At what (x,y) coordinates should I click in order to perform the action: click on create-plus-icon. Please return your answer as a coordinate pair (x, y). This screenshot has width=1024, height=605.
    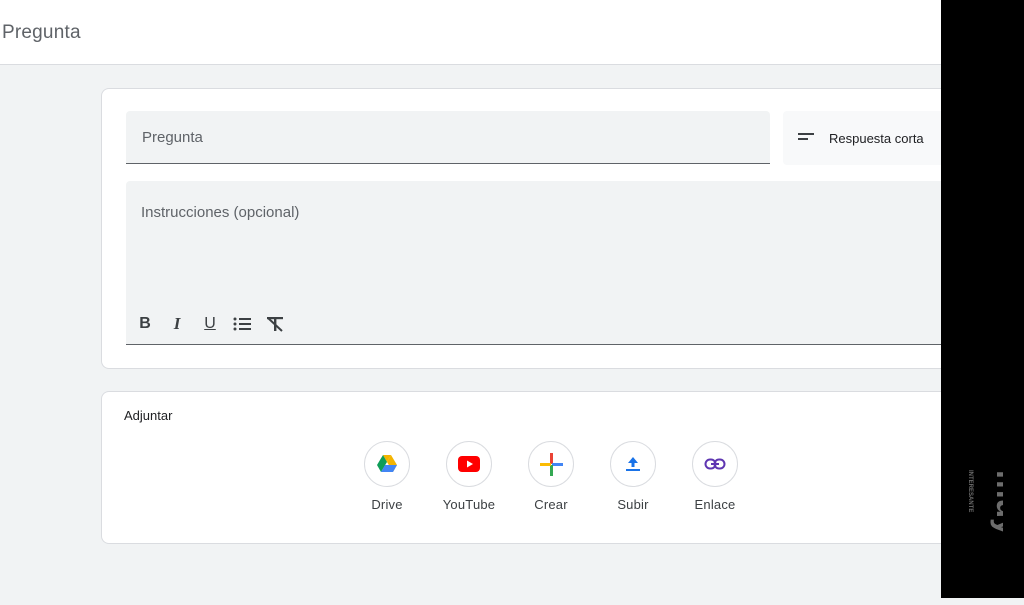
    Looking at the image, I should click on (551, 464).